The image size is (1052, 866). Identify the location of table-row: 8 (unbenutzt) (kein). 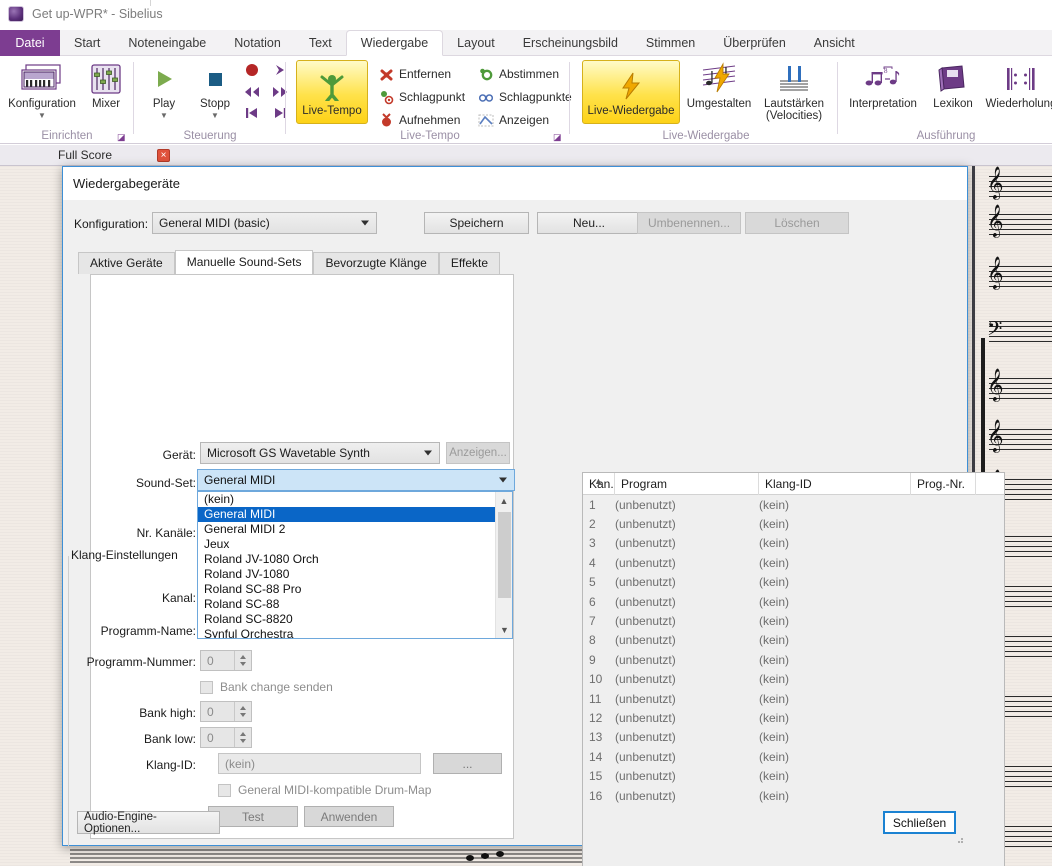
(793, 640).